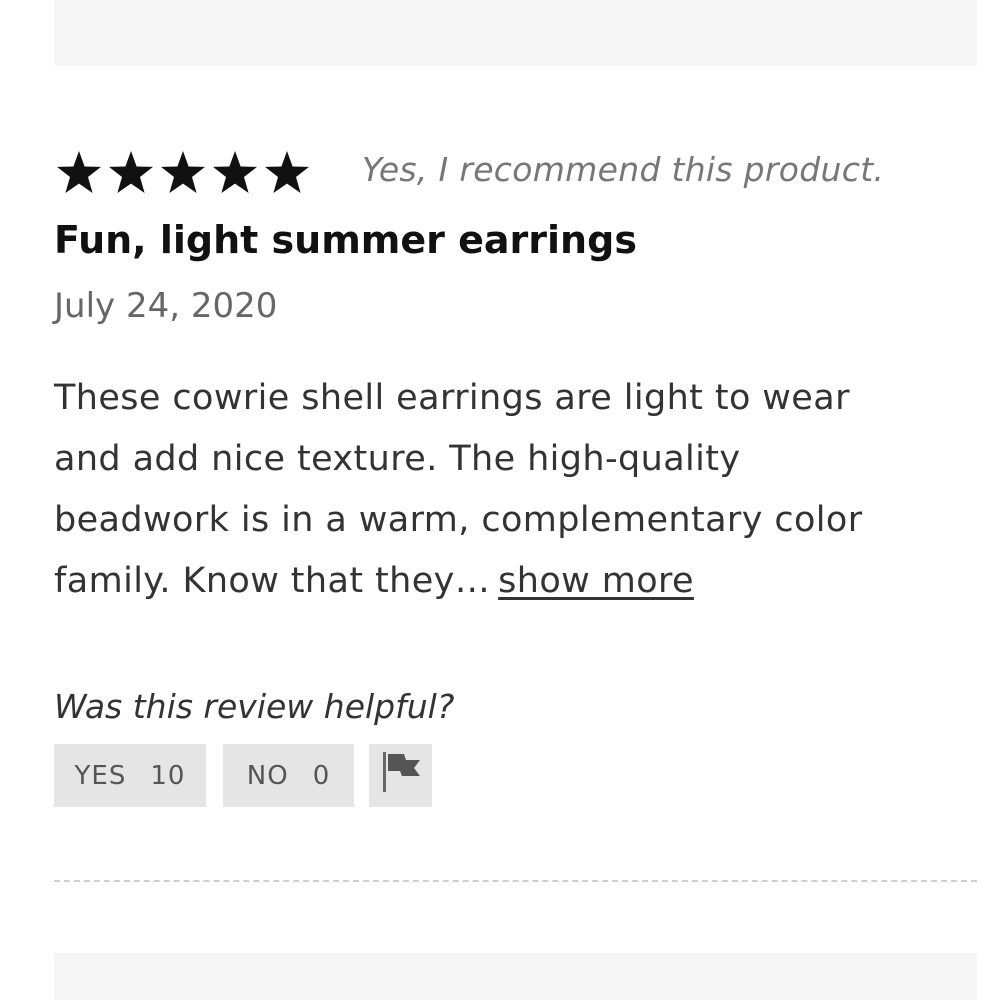 The image size is (1000, 1000). I want to click on no-label: NO, so click(267, 775).